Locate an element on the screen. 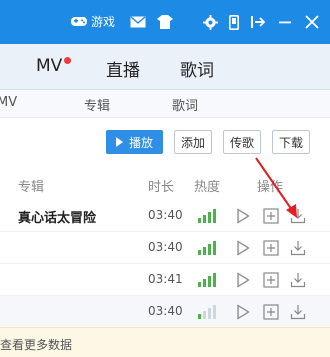 This screenshot has height=357, width=330. minimize-icon is located at coordinates (285, 22).